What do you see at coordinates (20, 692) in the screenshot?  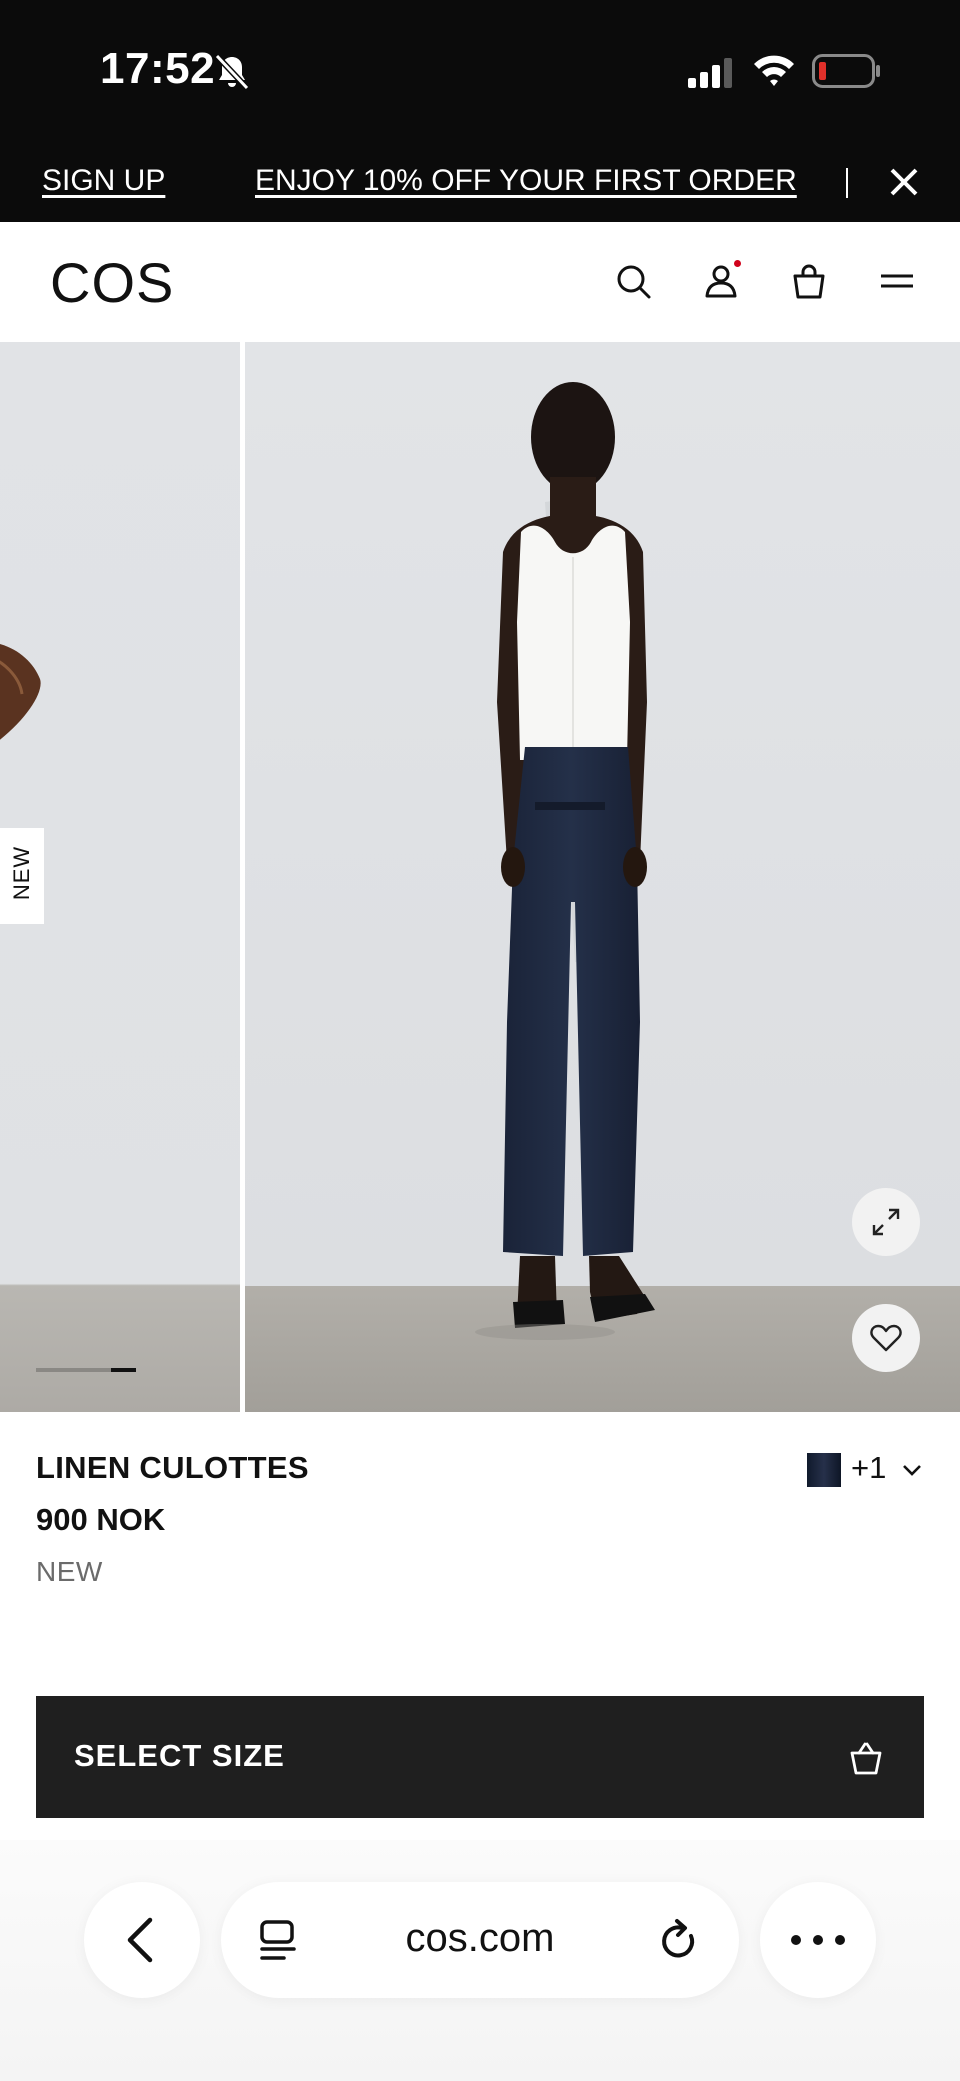 I see `leather-bag-image` at bounding box center [20, 692].